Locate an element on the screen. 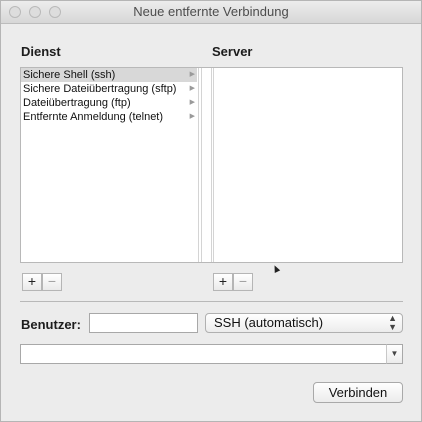 Image resolution: width=422 pixels, height=422 pixels. up-down-chevron-icon: ▲ ▼ is located at coordinates (392, 322).